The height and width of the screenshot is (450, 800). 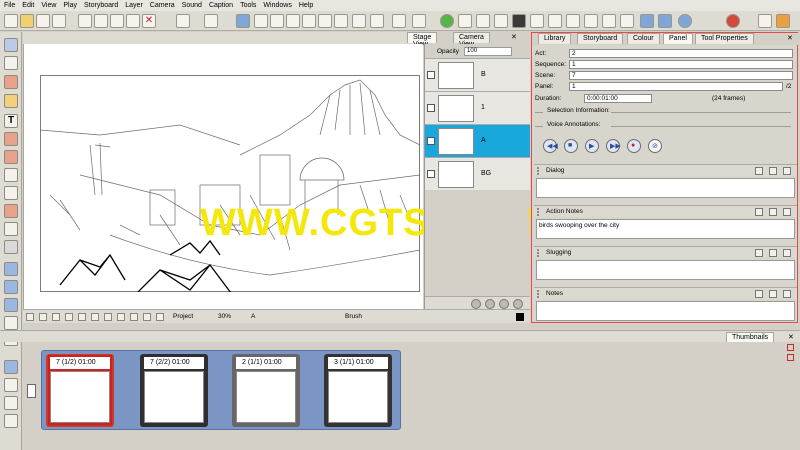 I want to click on action-notes-text: birds swooping over the city, so click(x=665, y=229).